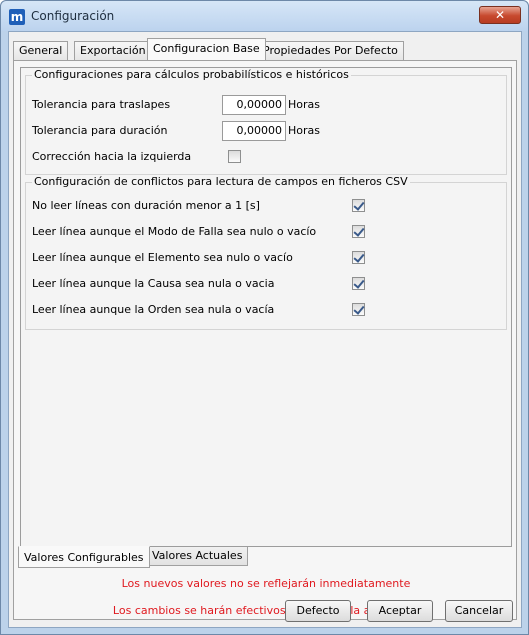 This screenshot has height=635, width=529. I want to click on close-icon: ✕, so click(500, 15).